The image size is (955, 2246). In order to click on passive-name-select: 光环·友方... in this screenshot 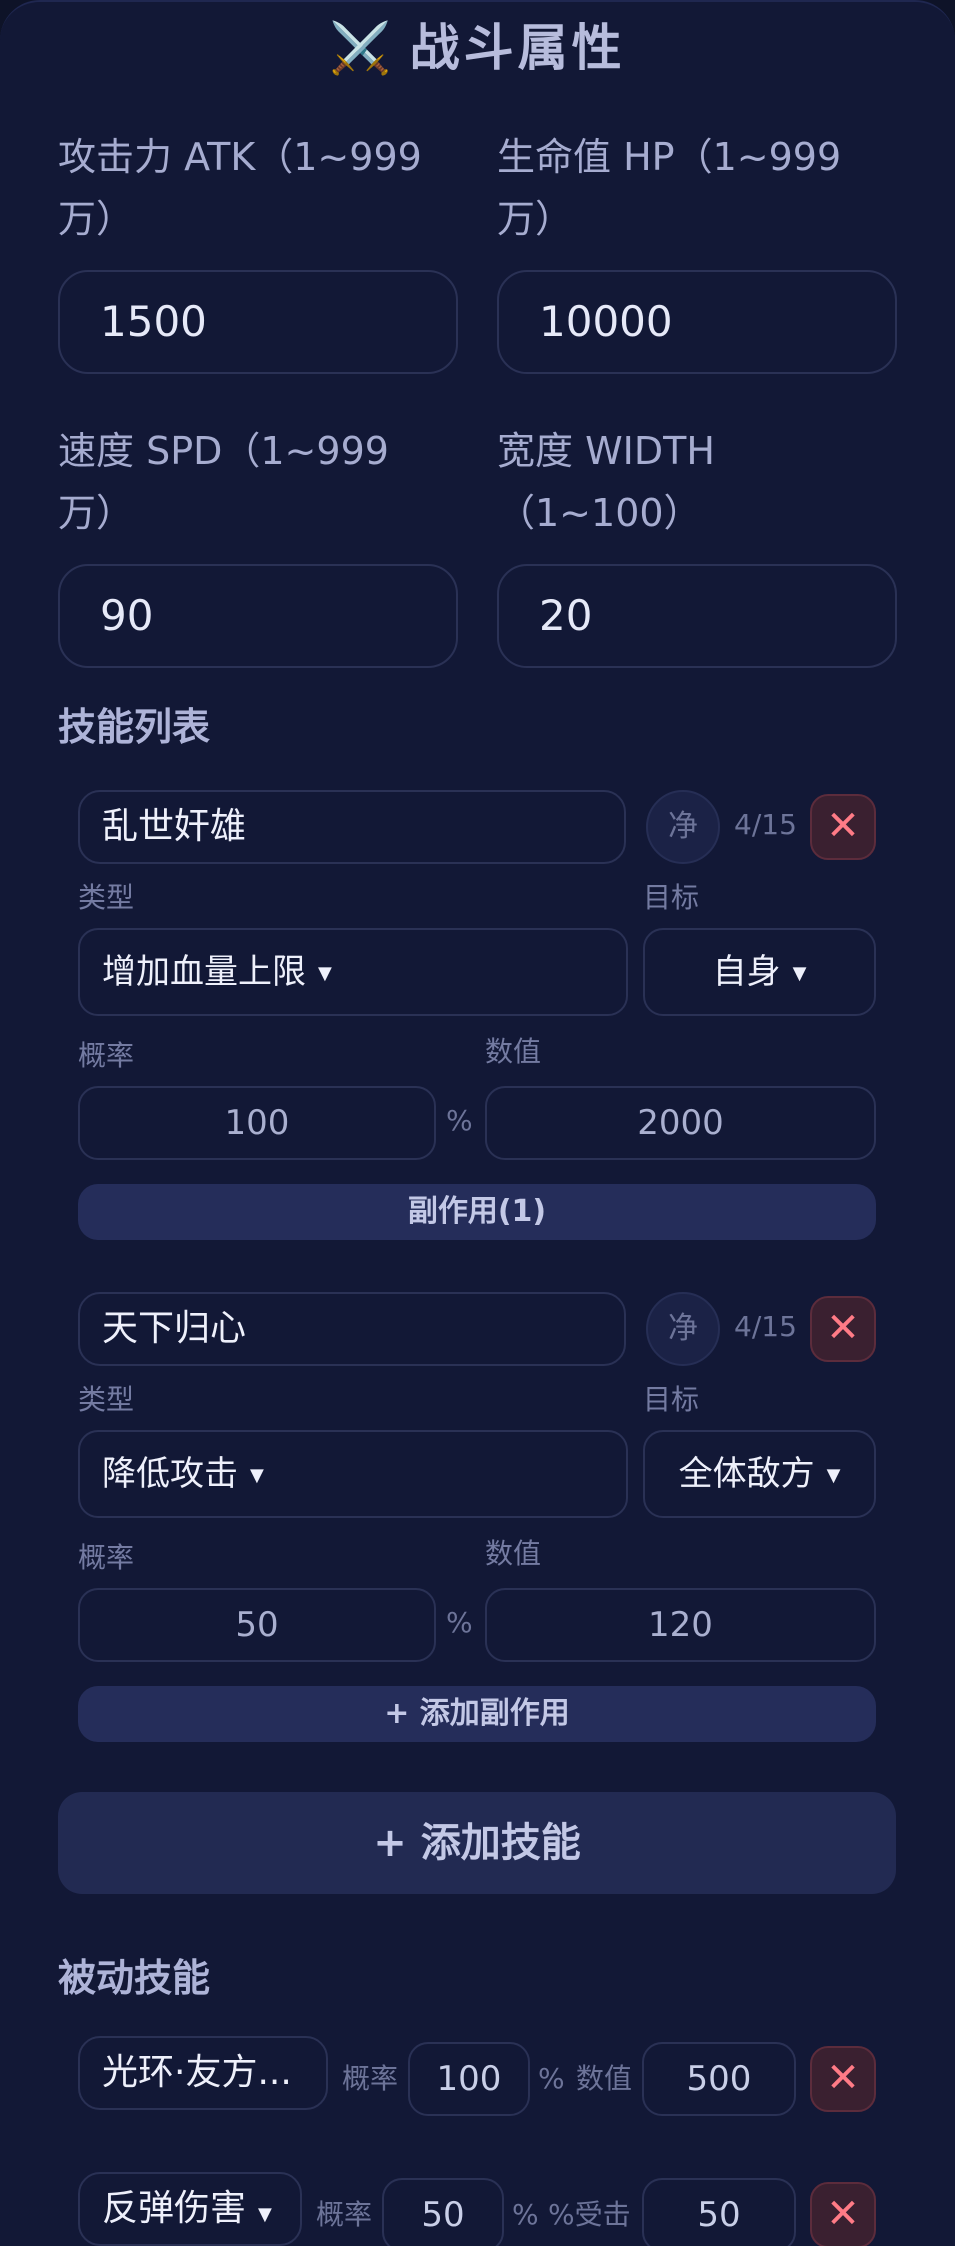, I will do `click(203, 2073)`.